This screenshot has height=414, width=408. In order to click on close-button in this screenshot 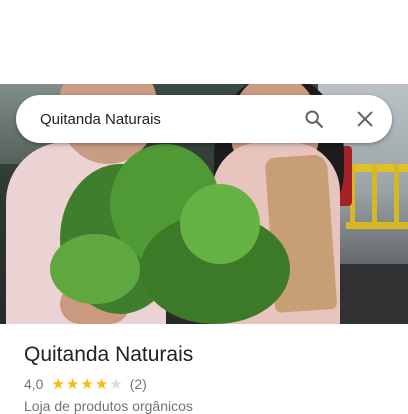, I will do `click(365, 119)`.